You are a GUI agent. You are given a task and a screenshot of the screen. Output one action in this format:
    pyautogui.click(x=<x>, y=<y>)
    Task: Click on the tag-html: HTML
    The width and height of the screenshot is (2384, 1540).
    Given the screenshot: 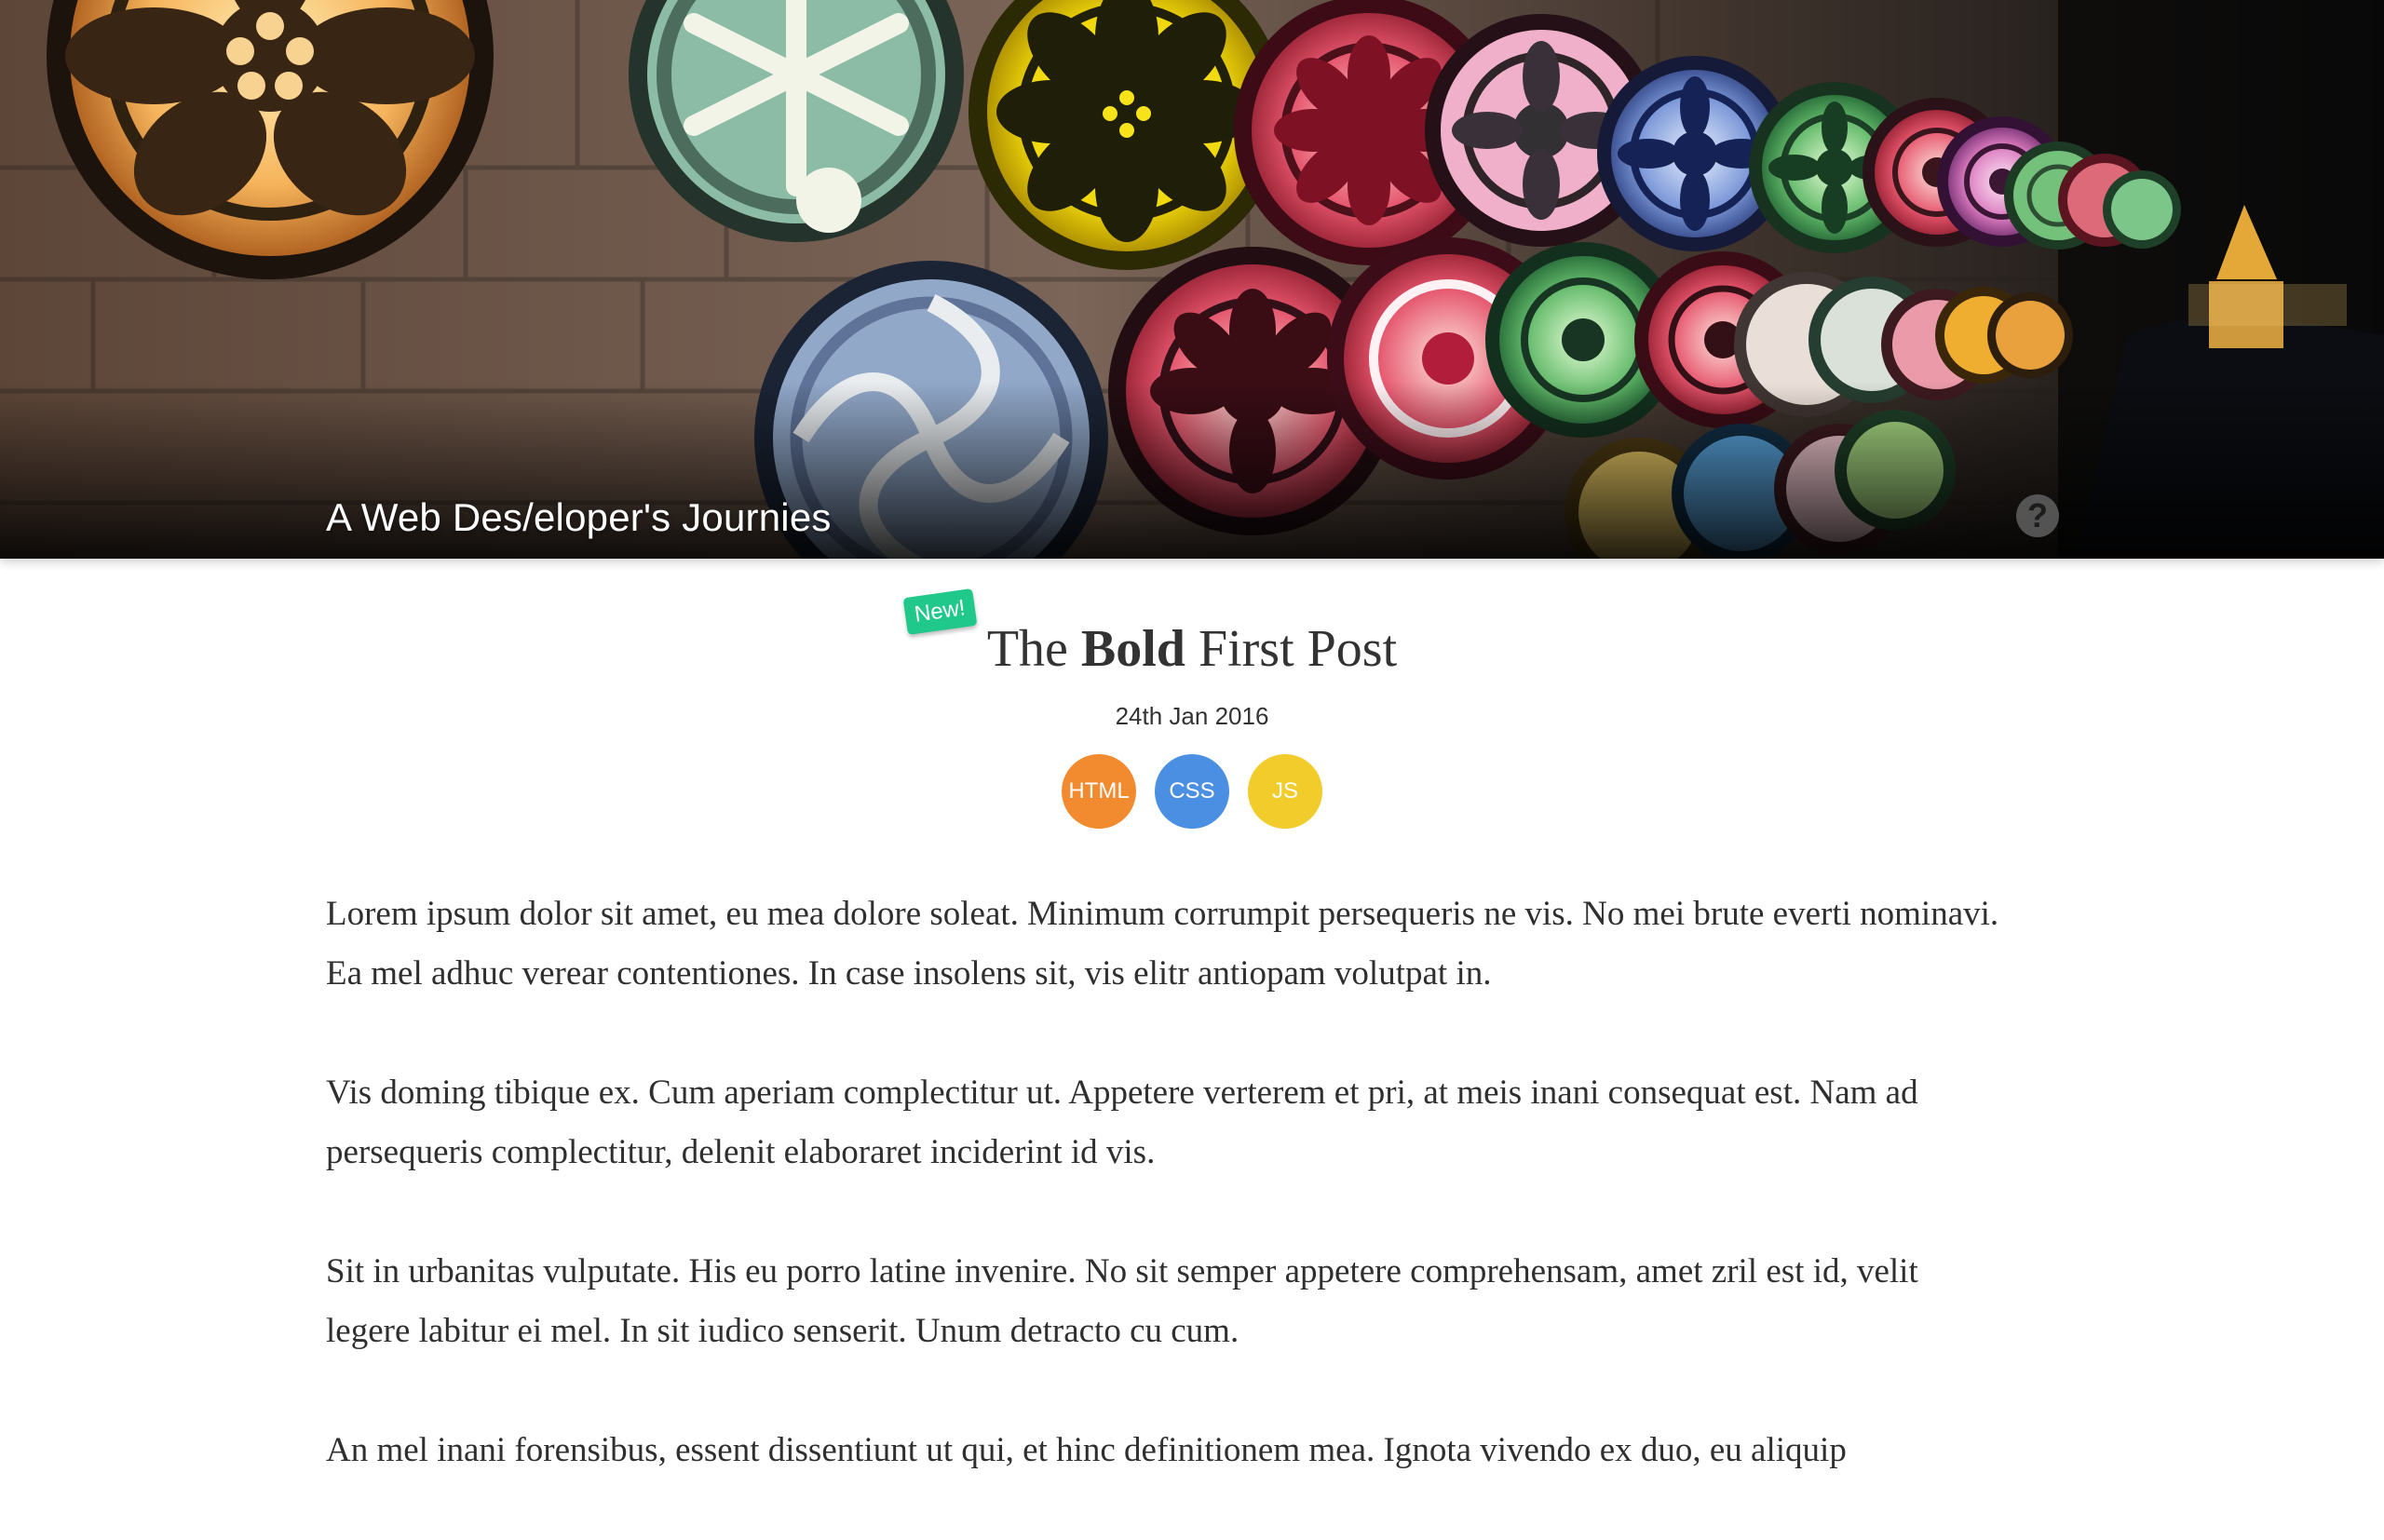 What is the action you would take?
    pyautogui.click(x=1099, y=792)
    